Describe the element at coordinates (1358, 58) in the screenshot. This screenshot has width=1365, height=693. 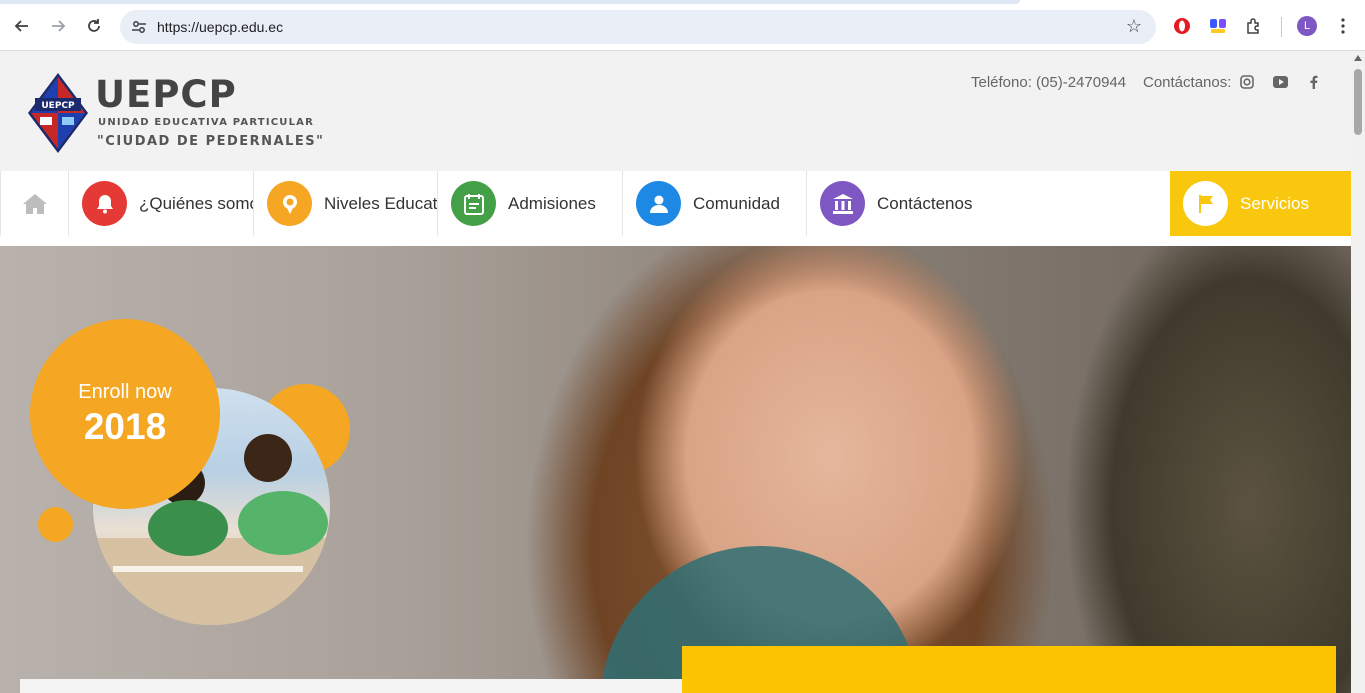
I see `scroll-up-arrow-icon` at that location.